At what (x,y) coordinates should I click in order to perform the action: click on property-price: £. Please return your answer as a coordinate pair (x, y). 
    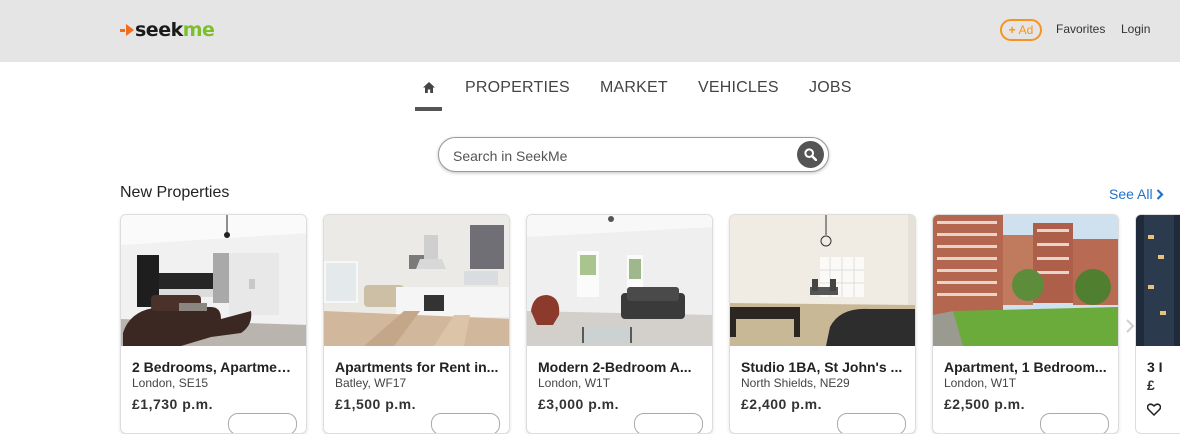
    Looking at the image, I should click on (1151, 385).